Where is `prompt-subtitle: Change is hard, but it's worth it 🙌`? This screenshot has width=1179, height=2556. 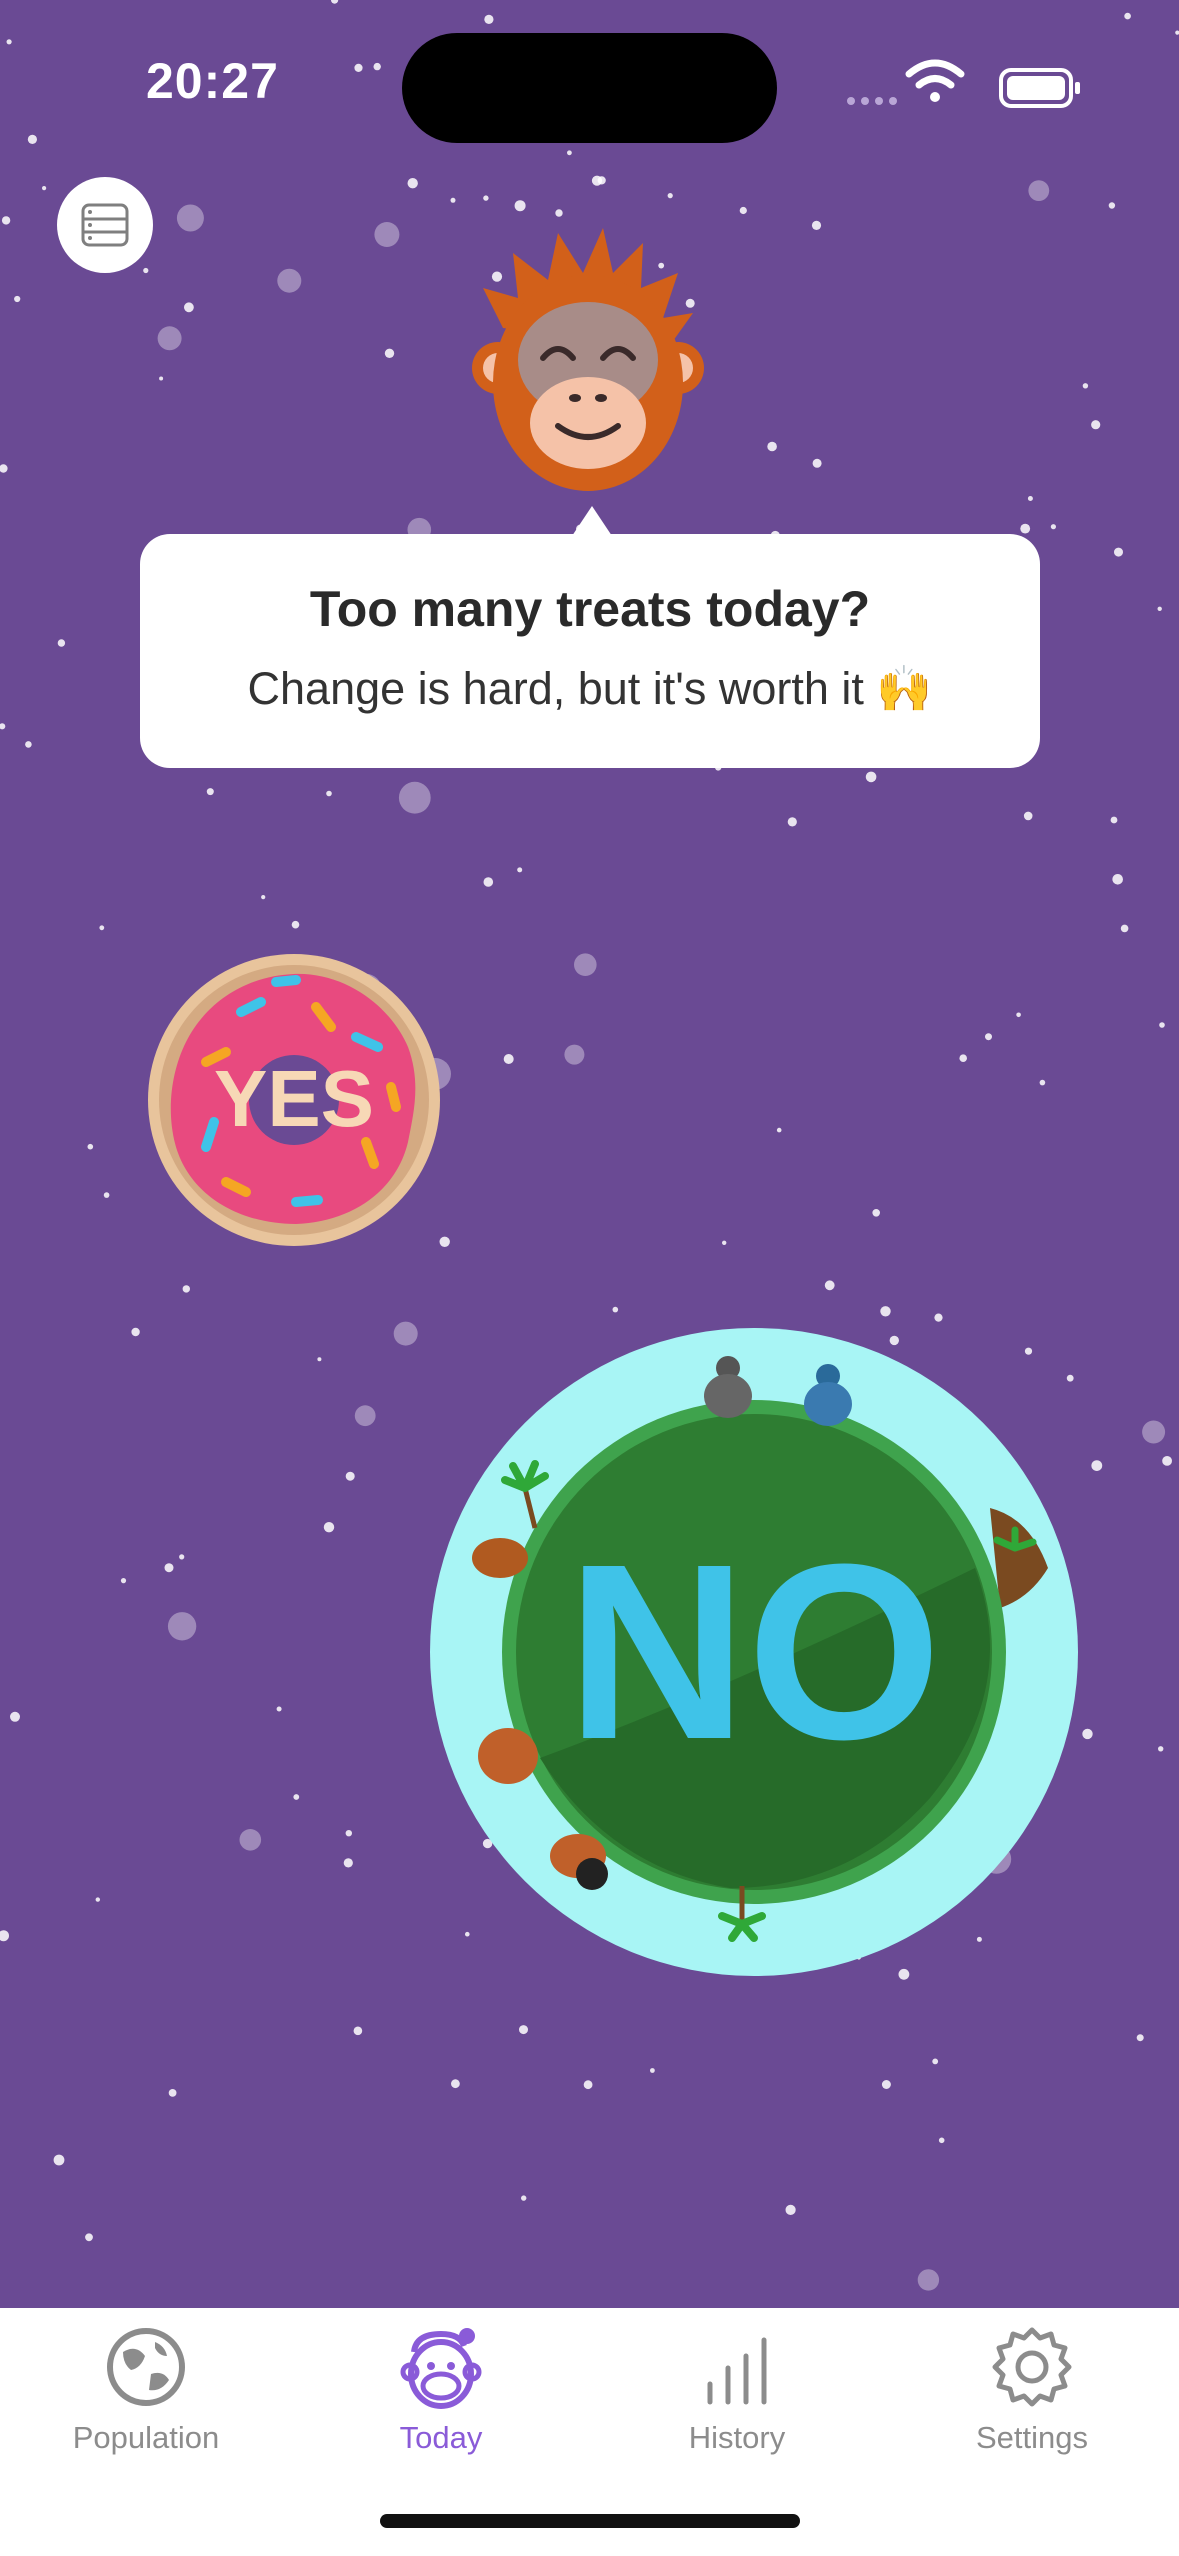
prompt-subtitle: Change is hard, but it's worth it 🙌 is located at coordinates (590, 688).